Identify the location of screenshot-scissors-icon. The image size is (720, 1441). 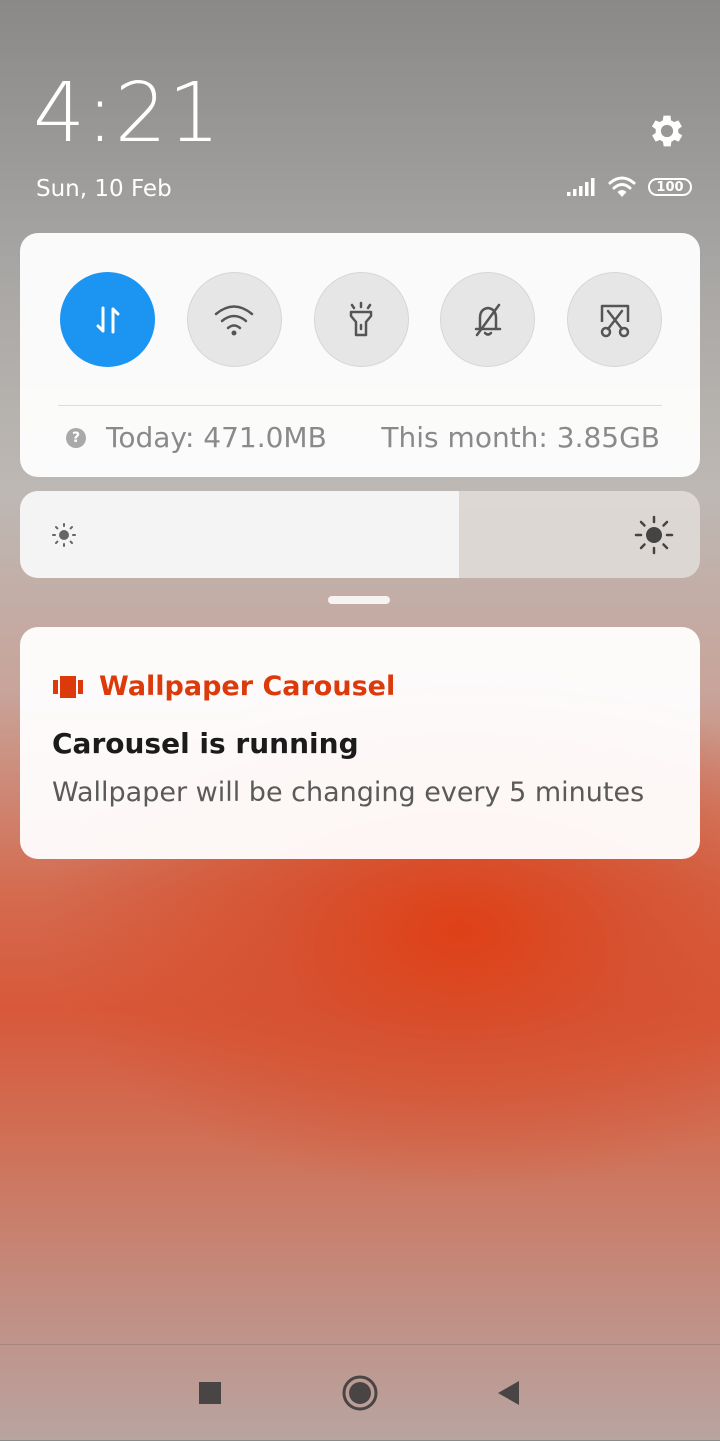
(614, 320).